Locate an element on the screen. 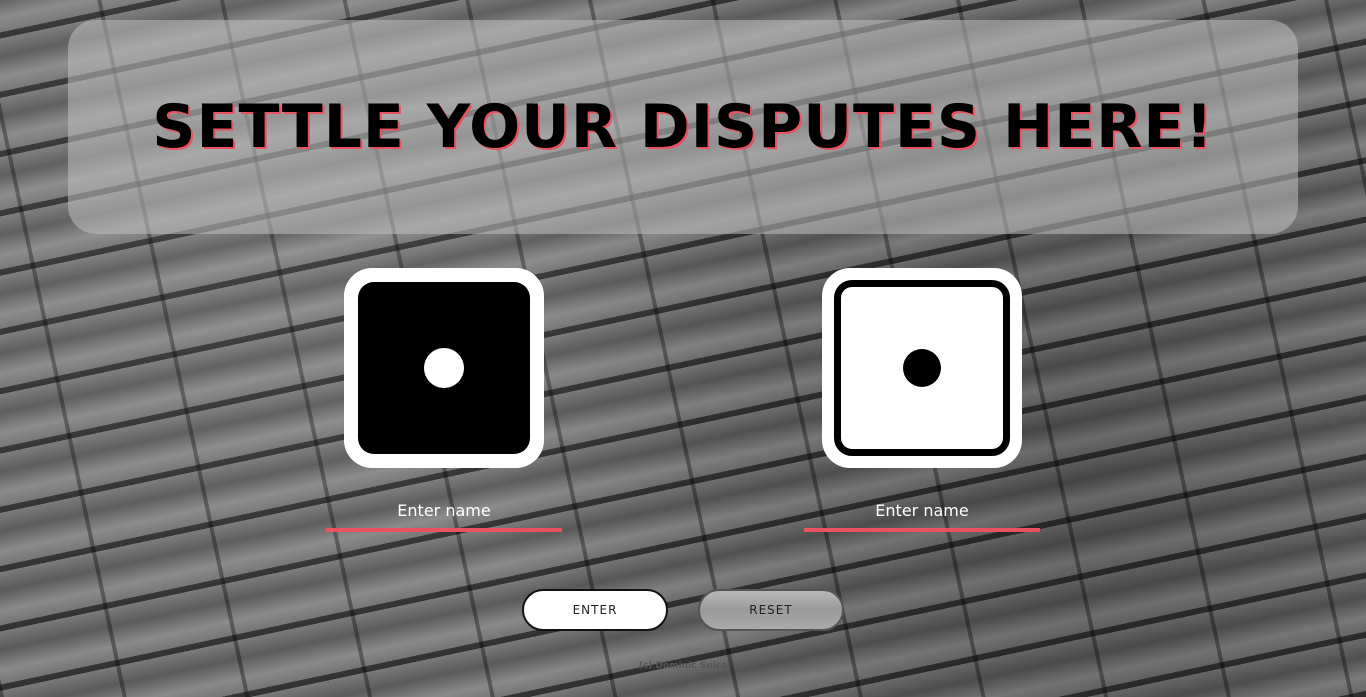  player-one-name-input is located at coordinates (444, 515).